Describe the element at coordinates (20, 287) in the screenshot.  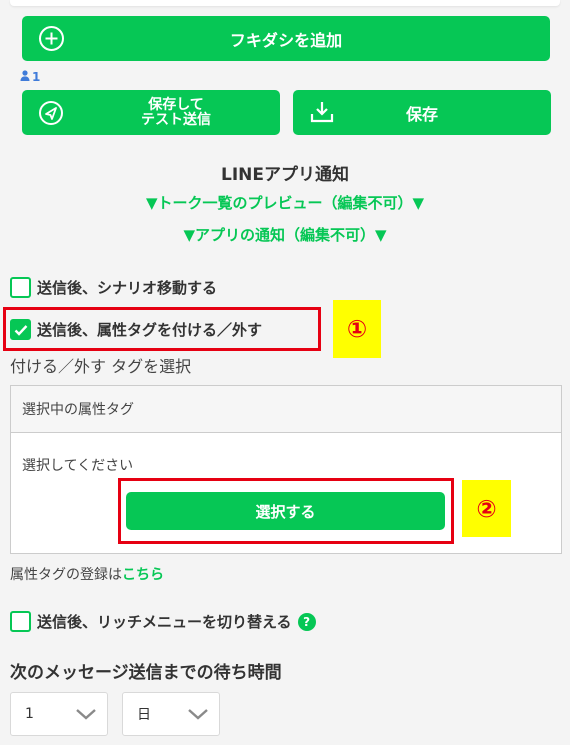
I see `scenario-move-checkbox` at that location.